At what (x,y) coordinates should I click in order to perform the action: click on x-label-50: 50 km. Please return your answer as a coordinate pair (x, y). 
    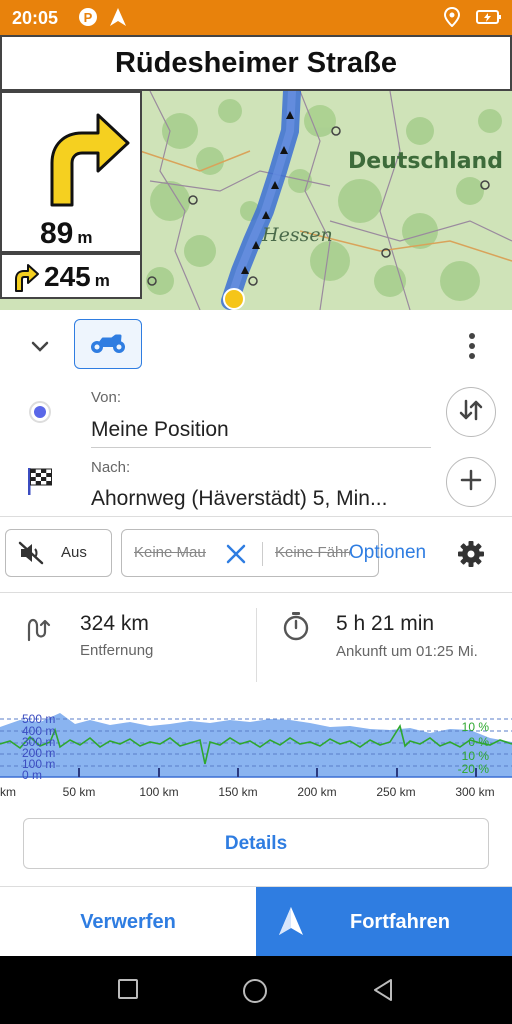
    Looking at the image, I should click on (79, 792).